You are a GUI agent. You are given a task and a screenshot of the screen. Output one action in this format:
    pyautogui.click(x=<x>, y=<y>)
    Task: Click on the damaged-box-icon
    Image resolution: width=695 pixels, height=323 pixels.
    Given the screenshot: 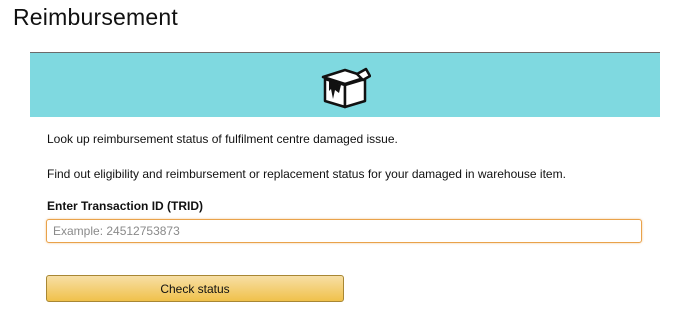 What is the action you would take?
    pyautogui.click(x=346, y=88)
    